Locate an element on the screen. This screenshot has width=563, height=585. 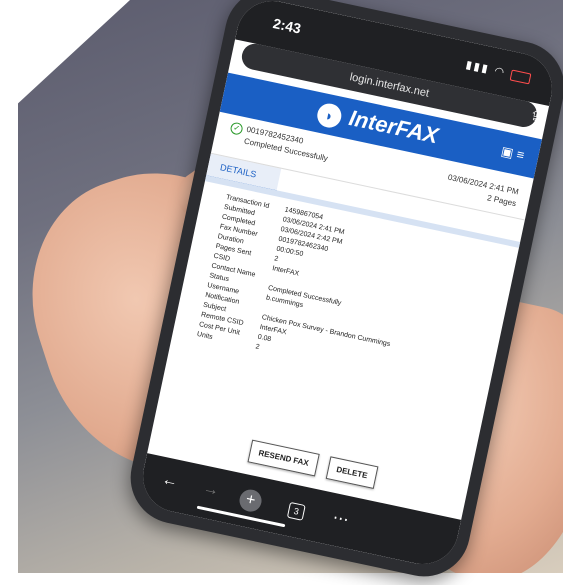
tab-count-icon: 3 is located at coordinates (296, 511).